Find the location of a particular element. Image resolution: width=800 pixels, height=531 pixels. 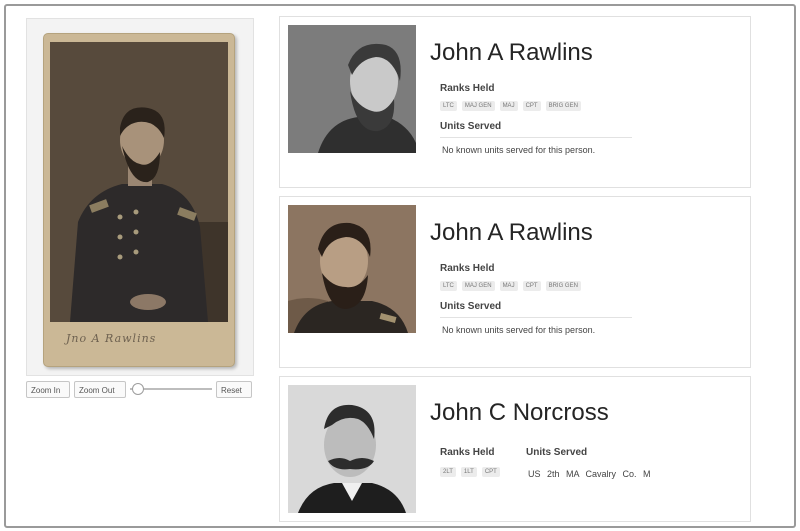

zoom-out-button: Zoom Out is located at coordinates (100, 389).